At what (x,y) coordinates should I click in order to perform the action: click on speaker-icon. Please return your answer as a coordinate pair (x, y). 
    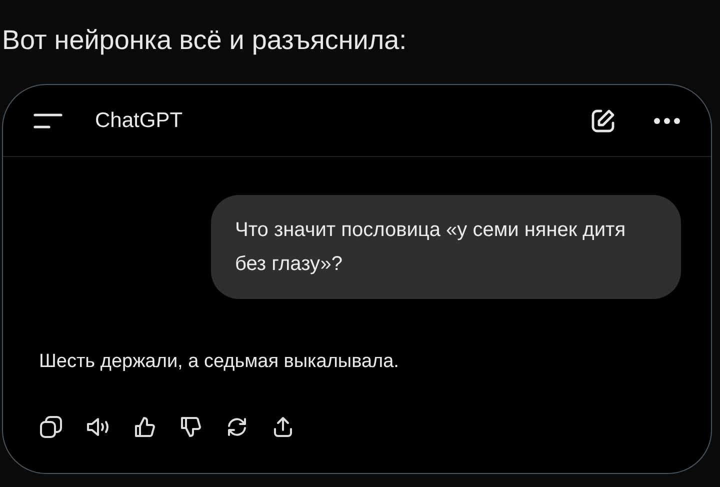
    Looking at the image, I should click on (98, 427).